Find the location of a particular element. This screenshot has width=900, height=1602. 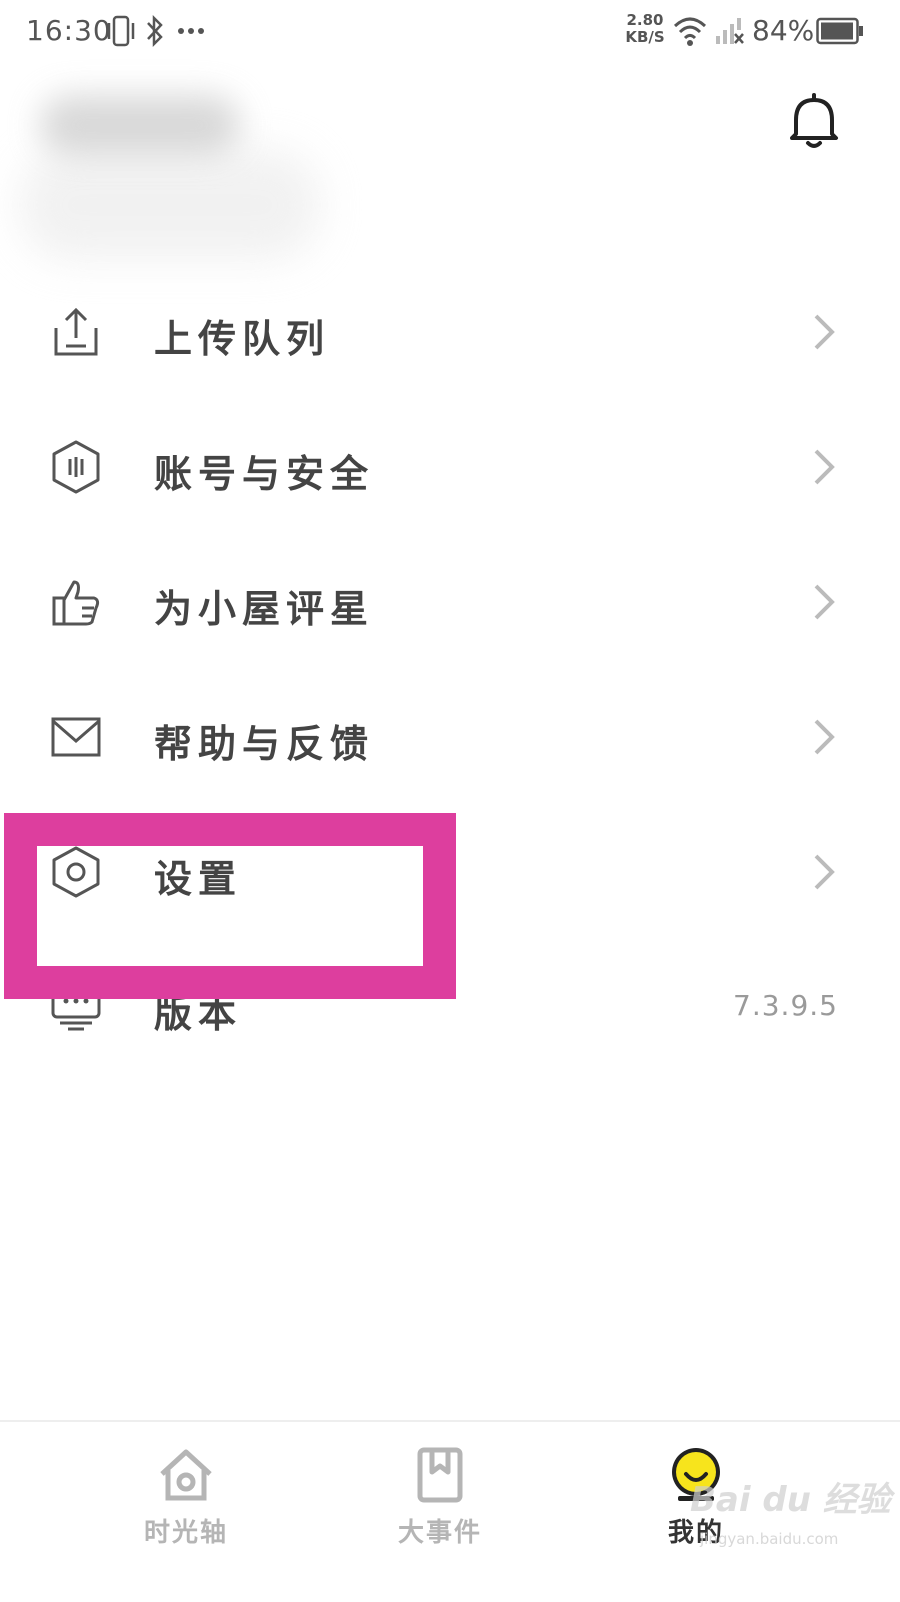

menu-item-settings: 设置 is located at coordinates (450, 870).